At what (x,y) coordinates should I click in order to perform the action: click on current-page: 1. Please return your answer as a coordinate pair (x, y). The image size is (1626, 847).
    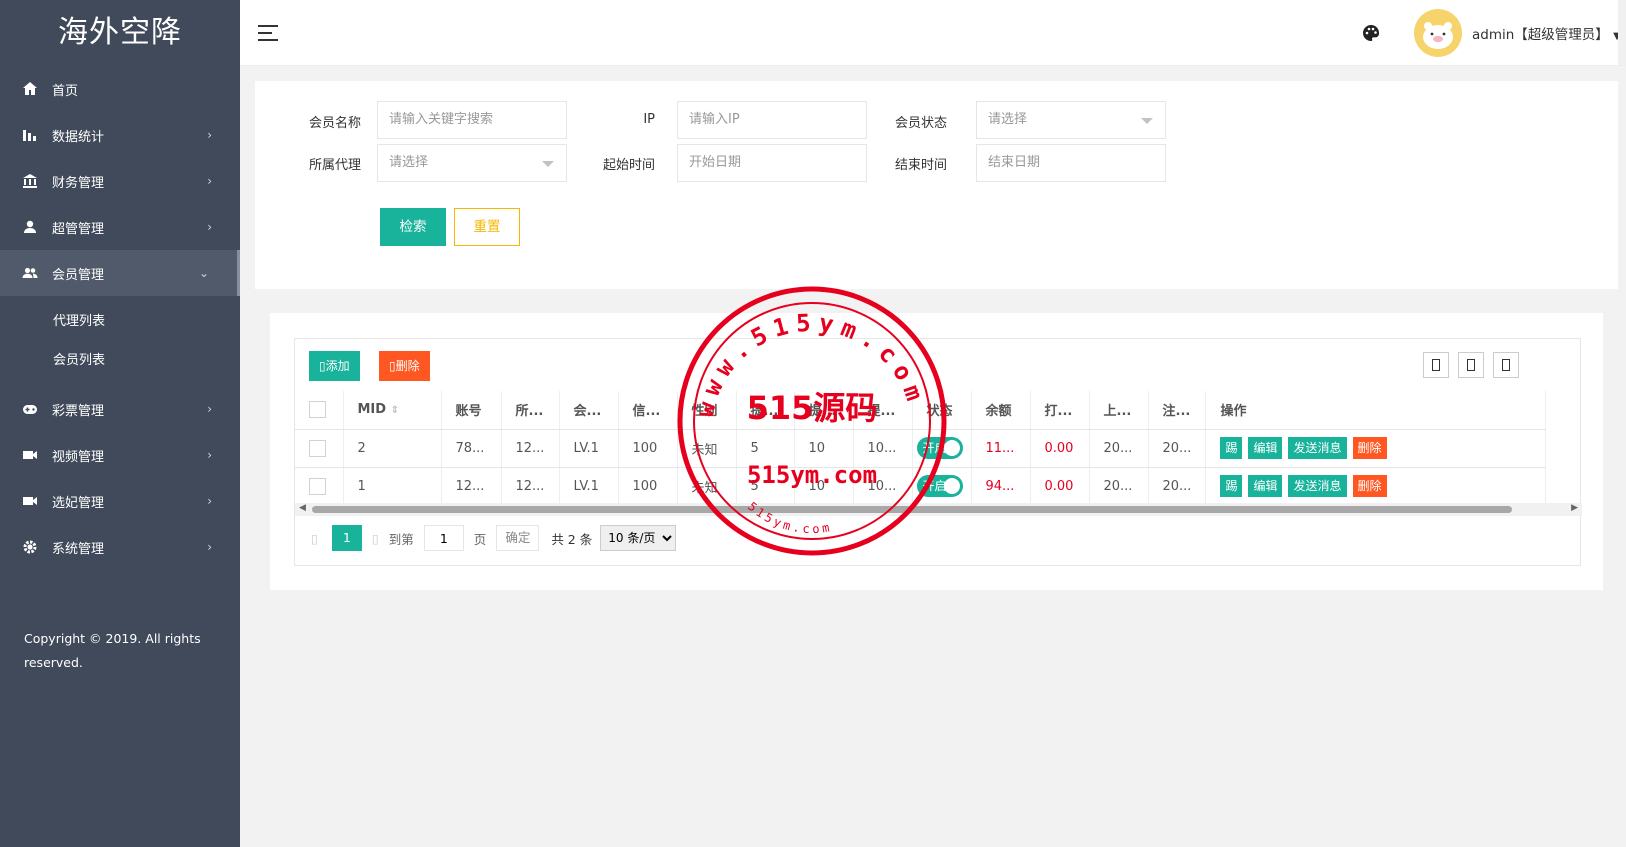
    Looking at the image, I should click on (346, 538).